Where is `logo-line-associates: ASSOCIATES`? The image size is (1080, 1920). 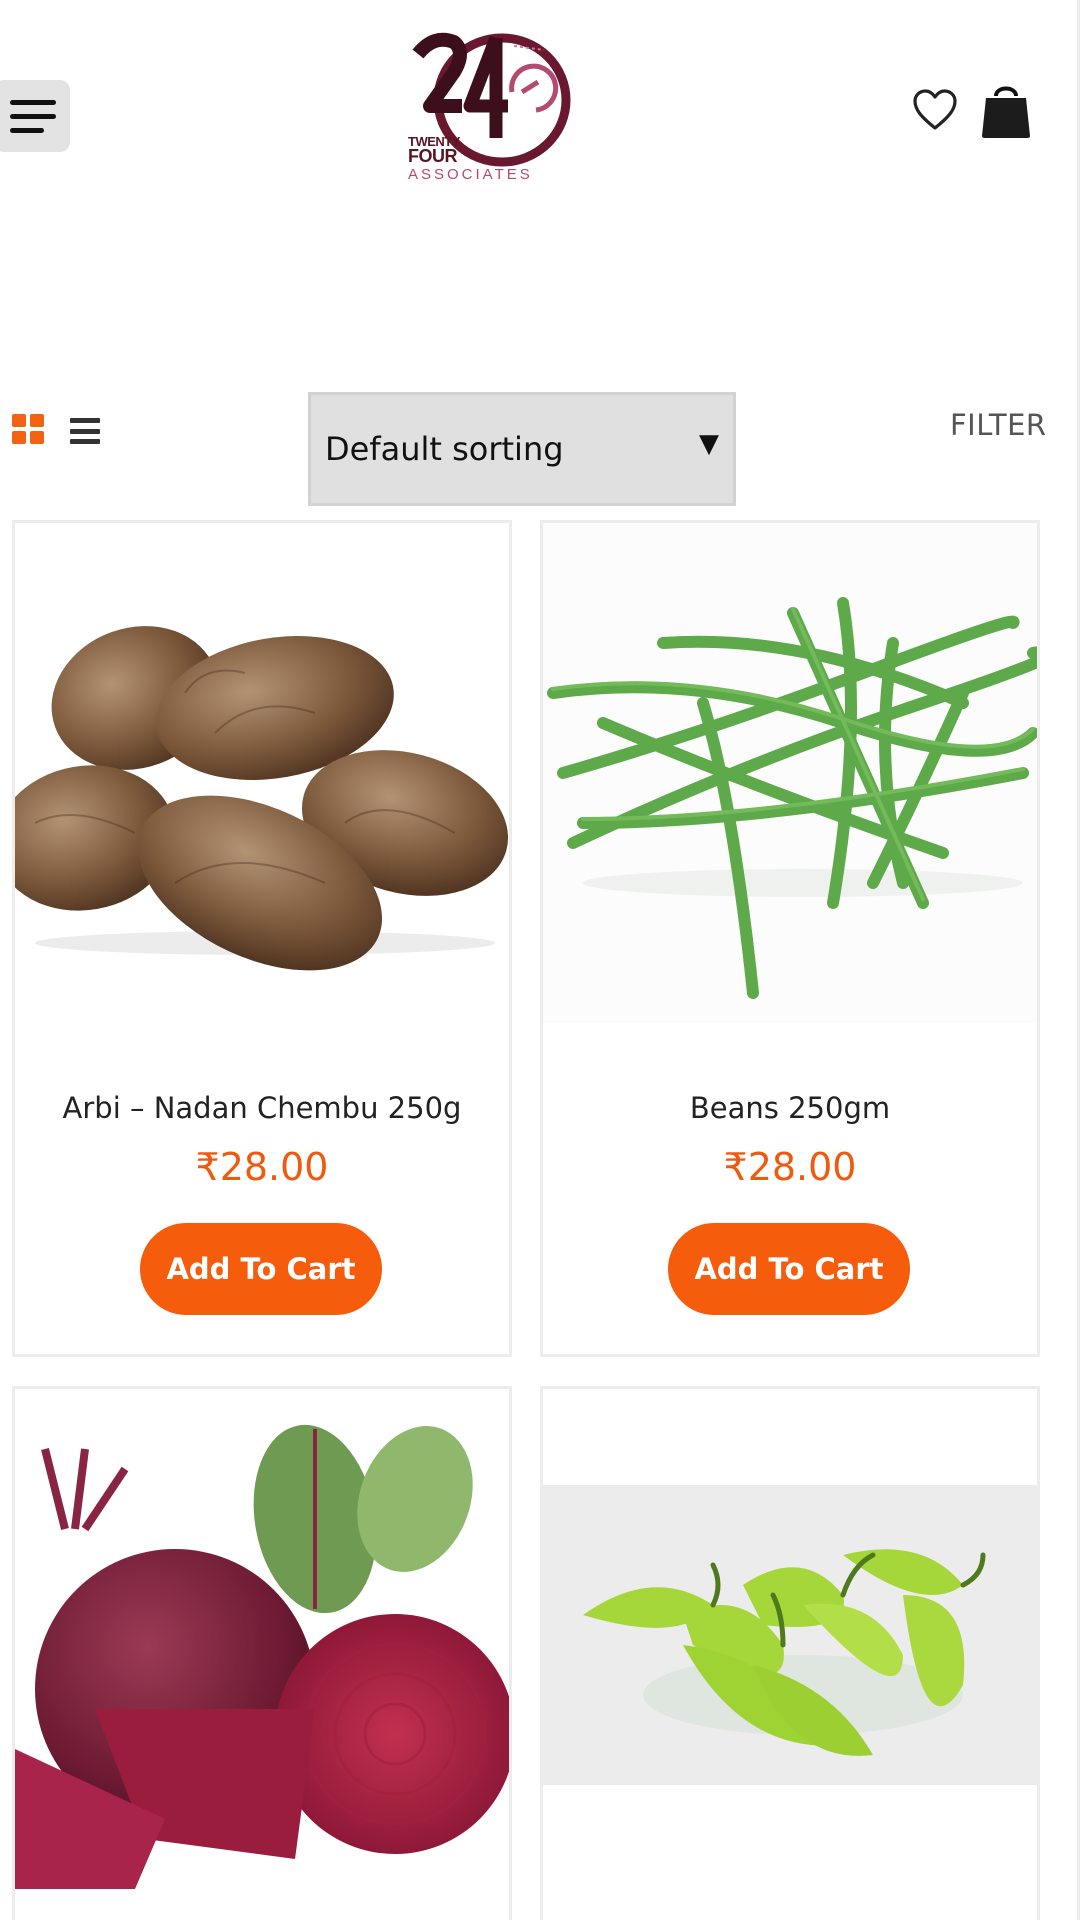
logo-line-associates: ASSOCIATES is located at coordinates (470, 174).